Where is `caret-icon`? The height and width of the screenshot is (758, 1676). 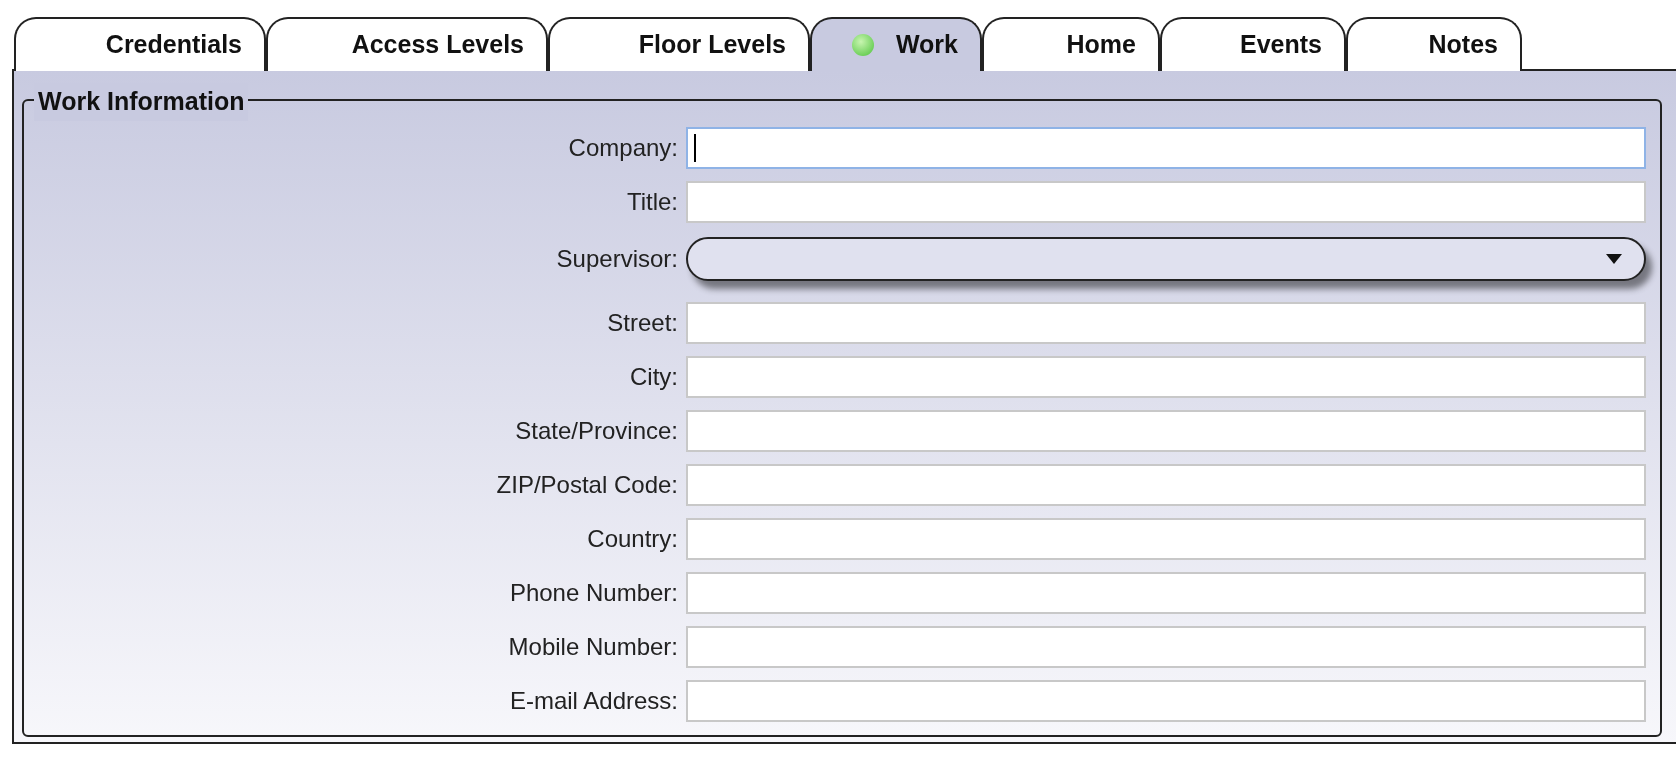
caret-icon is located at coordinates (1614, 258).